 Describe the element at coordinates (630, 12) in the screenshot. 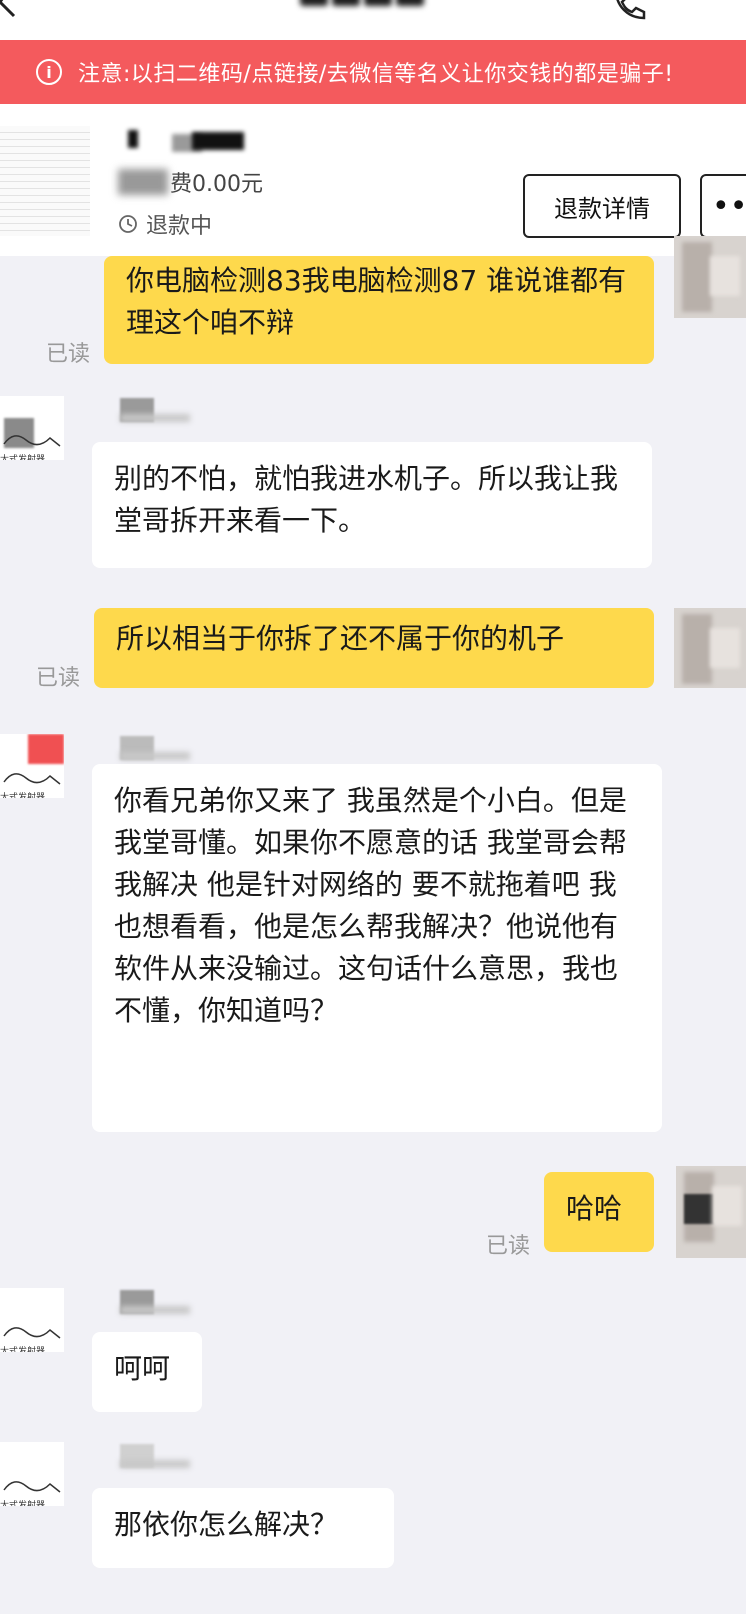

I see `phone-icon` at that location.